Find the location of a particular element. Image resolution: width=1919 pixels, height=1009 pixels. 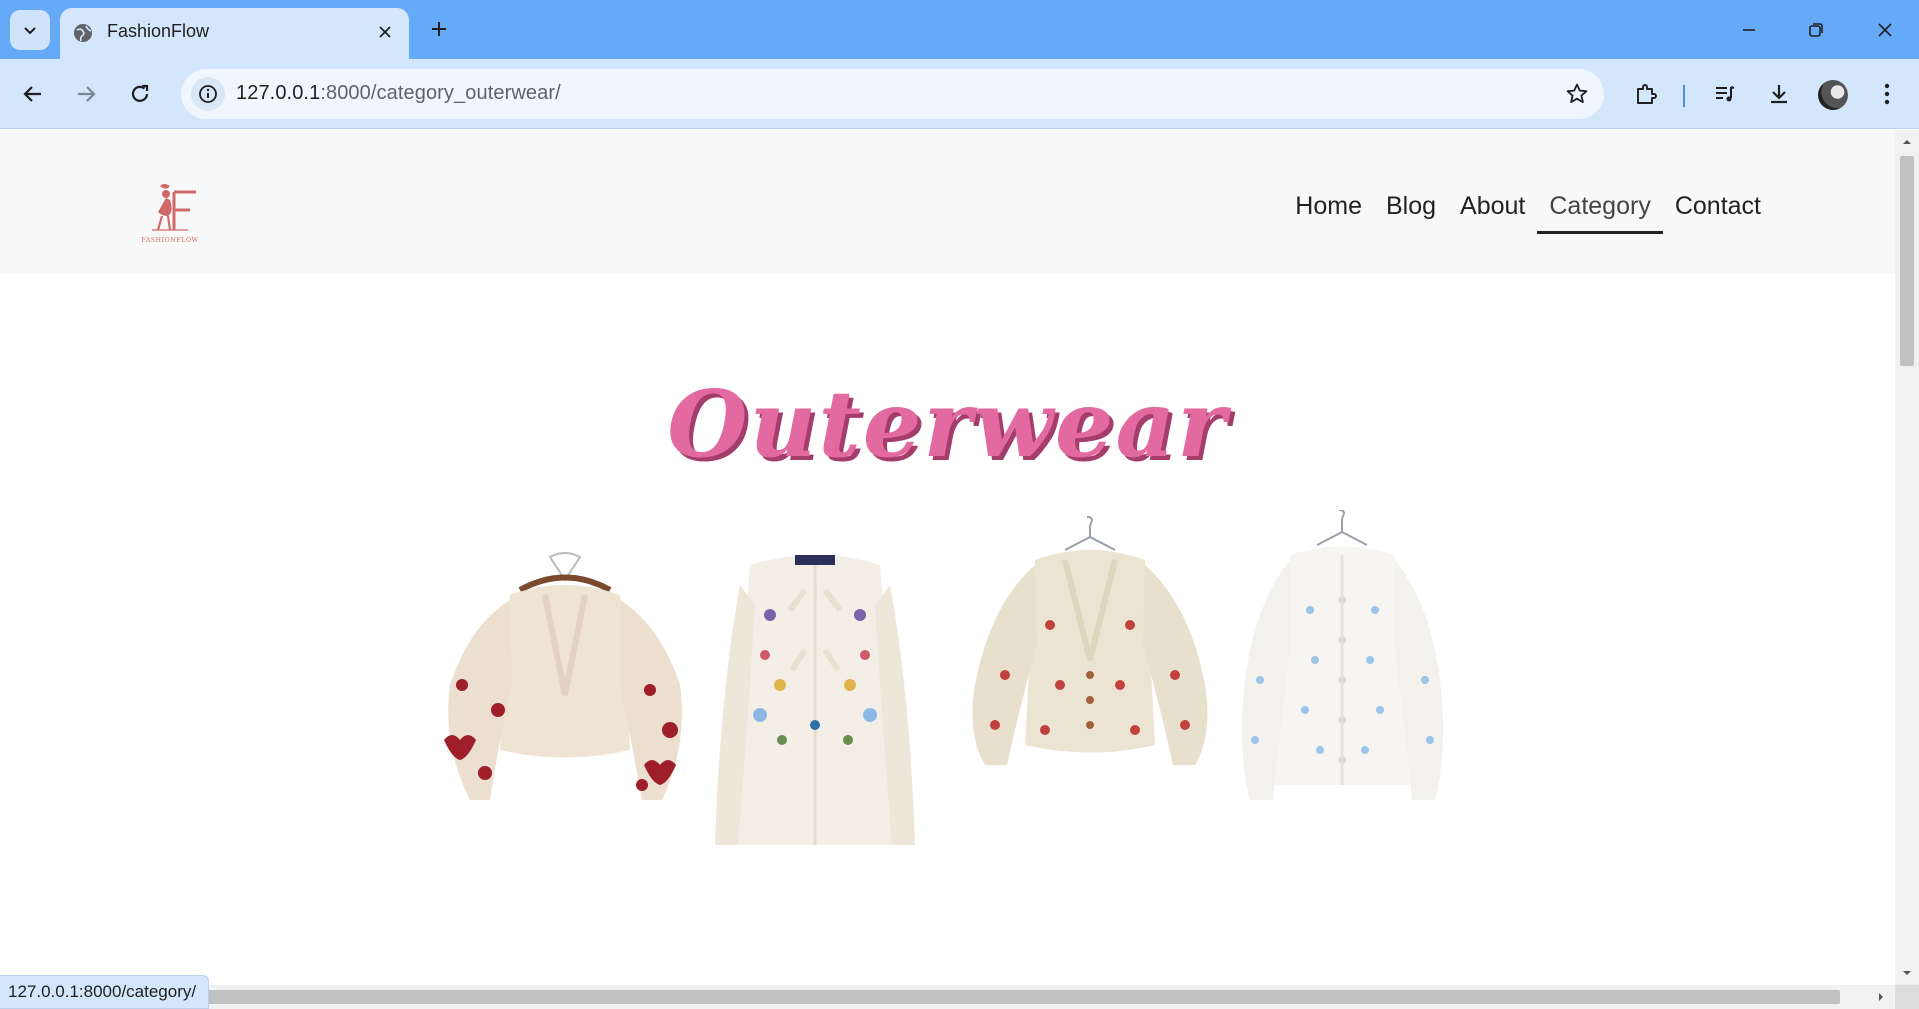

close-tab-button is located at coordinates (385, 32).